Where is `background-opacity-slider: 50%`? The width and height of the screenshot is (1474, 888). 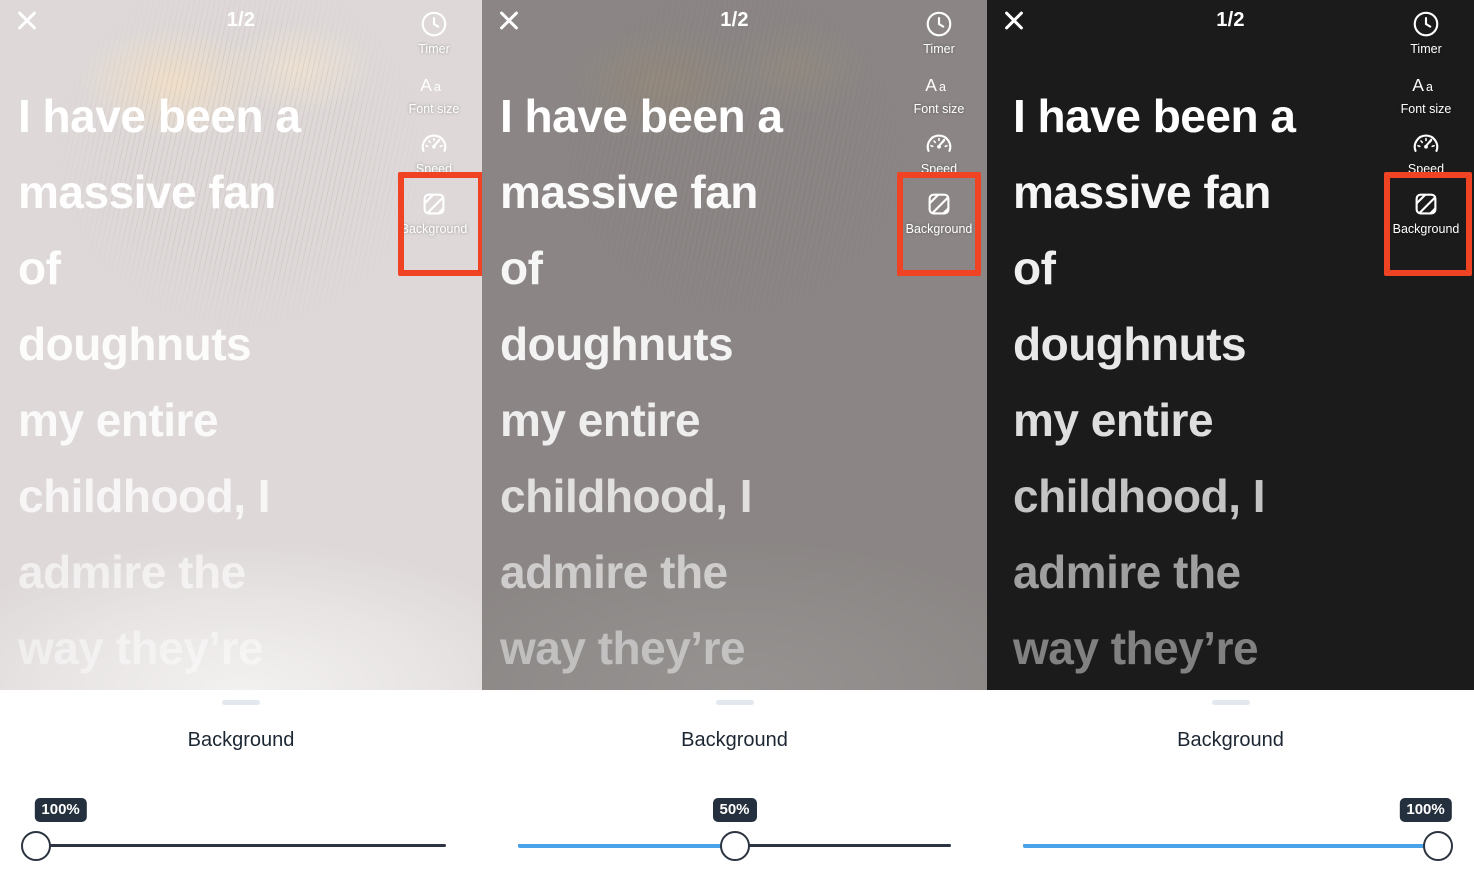 background-opacity-slider: 50% is located at coordinates (734, 833).